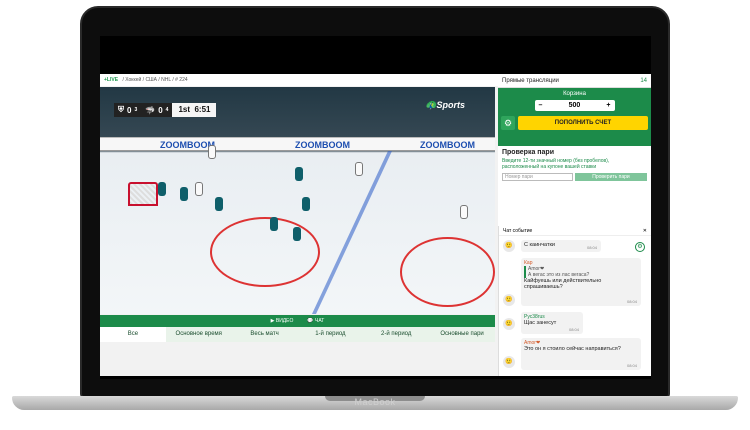 The image size is (750, 430). I want to click on live-streams-count: 14, so click(643, 81).